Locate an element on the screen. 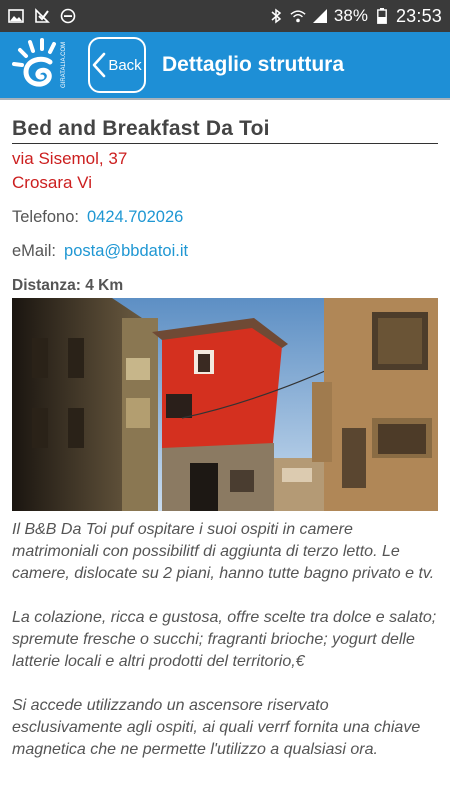  phone-link: 0424.702026 is located at coordinates (135, 217).